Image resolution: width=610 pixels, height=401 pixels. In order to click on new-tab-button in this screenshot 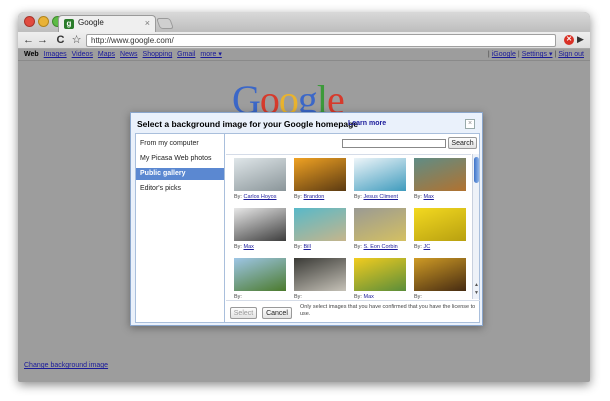, I will do `click(165, 23)`.